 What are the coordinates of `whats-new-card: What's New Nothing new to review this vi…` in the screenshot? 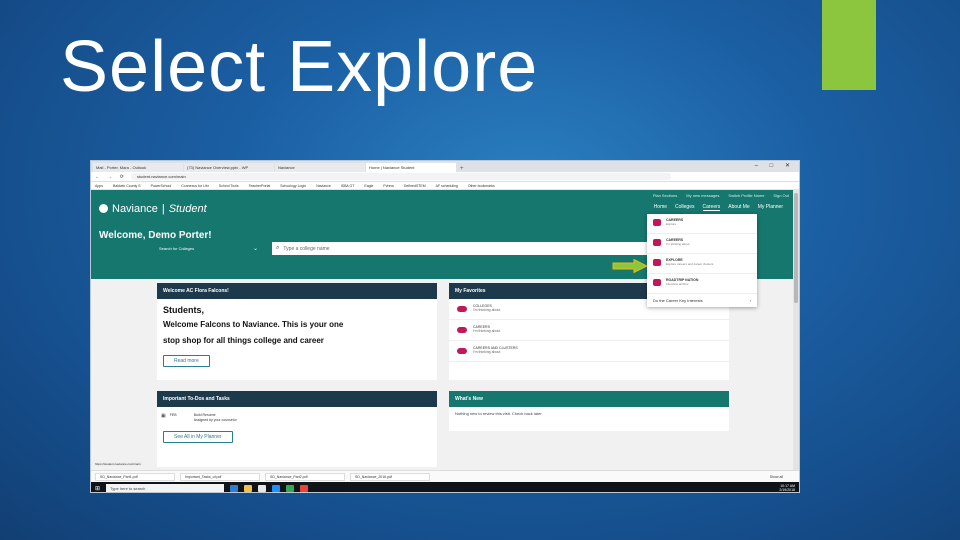 It's located at (589, 411).